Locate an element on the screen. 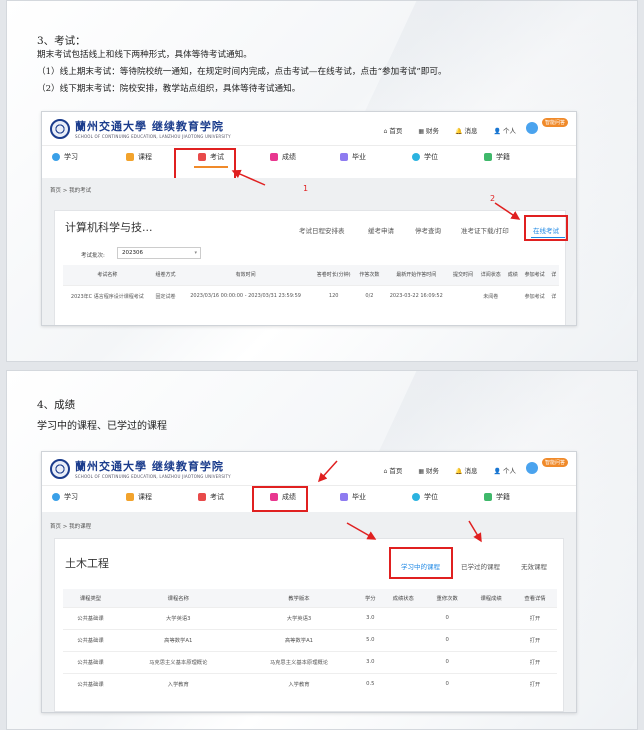 Image resolution: width=644 pixels, height=730 pixels. section-3-heading: 3、考试： is located at coordinates (61, 41).